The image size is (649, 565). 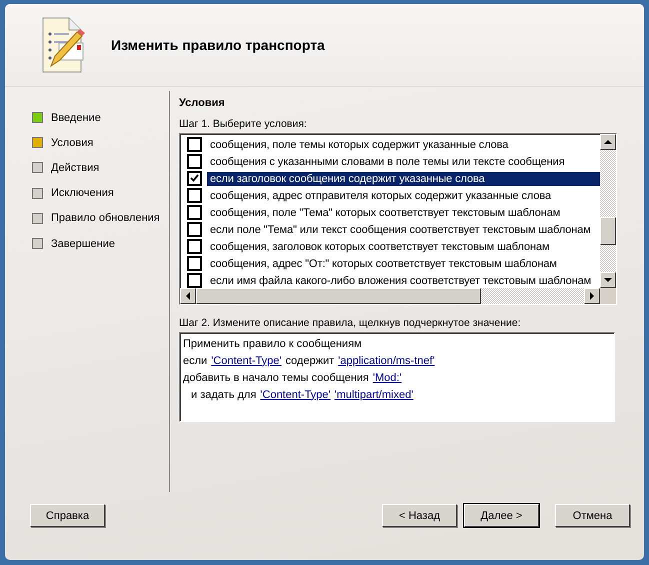 What do you see at coordinates (67, 515) in the screenshot?
I see `help-button: Справка` at bounding box center [67, 515].